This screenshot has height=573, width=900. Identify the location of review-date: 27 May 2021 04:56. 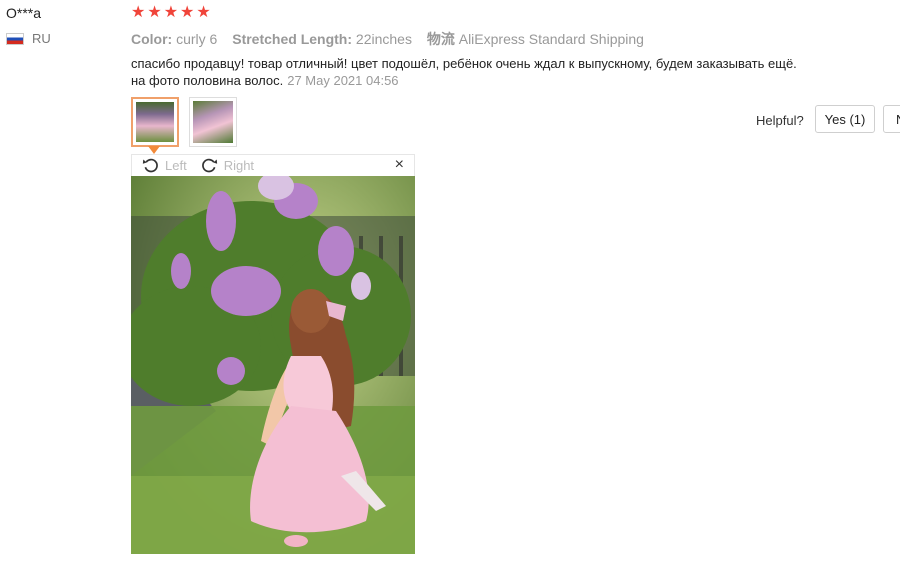
(343, 80).